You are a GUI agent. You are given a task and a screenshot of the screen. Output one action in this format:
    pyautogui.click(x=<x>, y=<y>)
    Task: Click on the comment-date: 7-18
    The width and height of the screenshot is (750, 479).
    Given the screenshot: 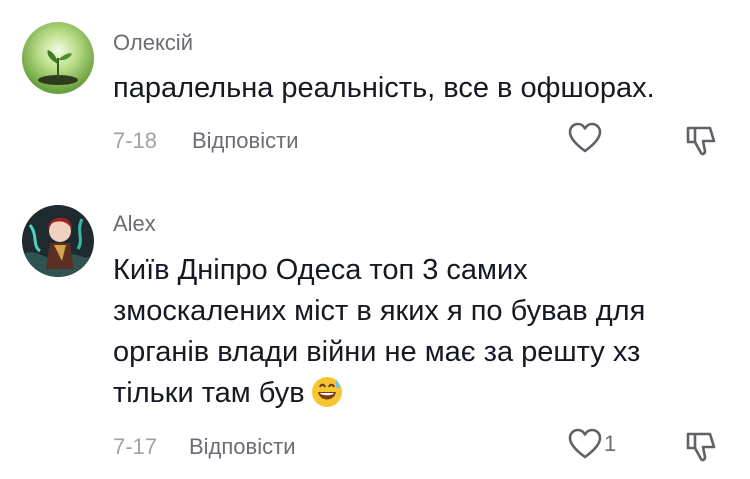 What is the action you would take?
    pyautogui.click(x=135, y=140)
    